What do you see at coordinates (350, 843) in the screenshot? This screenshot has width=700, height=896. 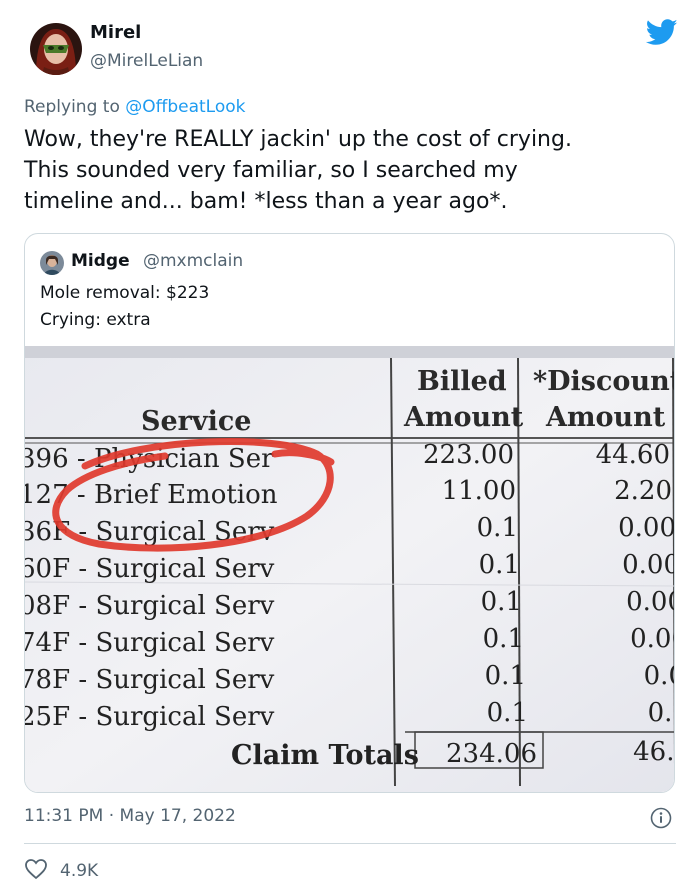 I see `divider` at bounding box center [350, 843].